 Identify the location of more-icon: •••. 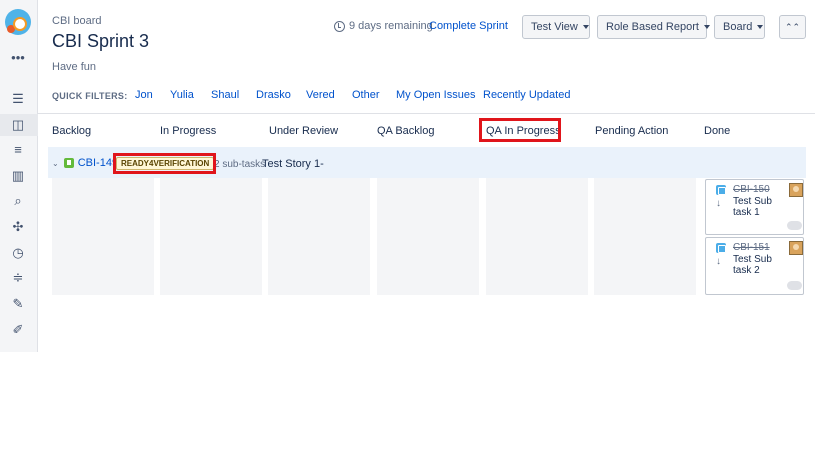
(18, 58).